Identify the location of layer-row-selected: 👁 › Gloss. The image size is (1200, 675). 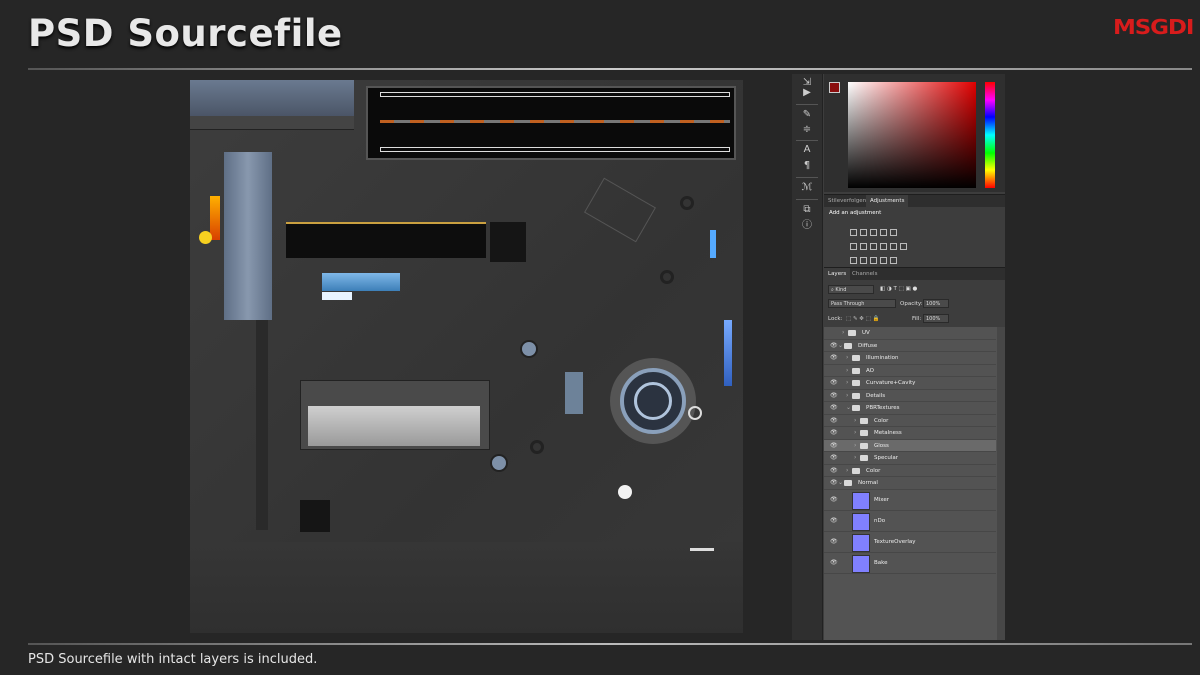
(910, 445).